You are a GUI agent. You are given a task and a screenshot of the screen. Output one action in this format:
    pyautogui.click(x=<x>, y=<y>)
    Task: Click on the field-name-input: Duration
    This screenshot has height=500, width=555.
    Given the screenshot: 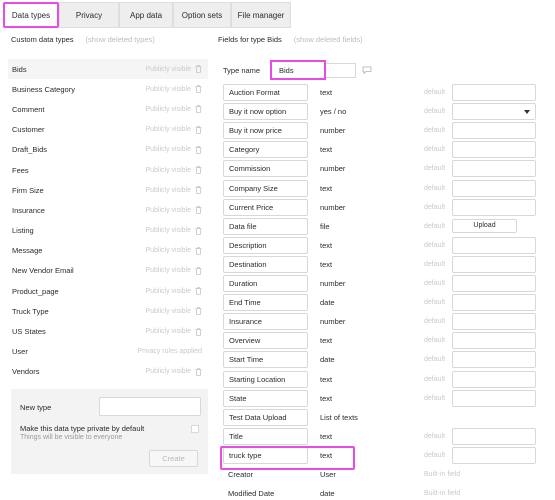 What is the action you would take?
    pyautogui.click(x=265, y=283)
    